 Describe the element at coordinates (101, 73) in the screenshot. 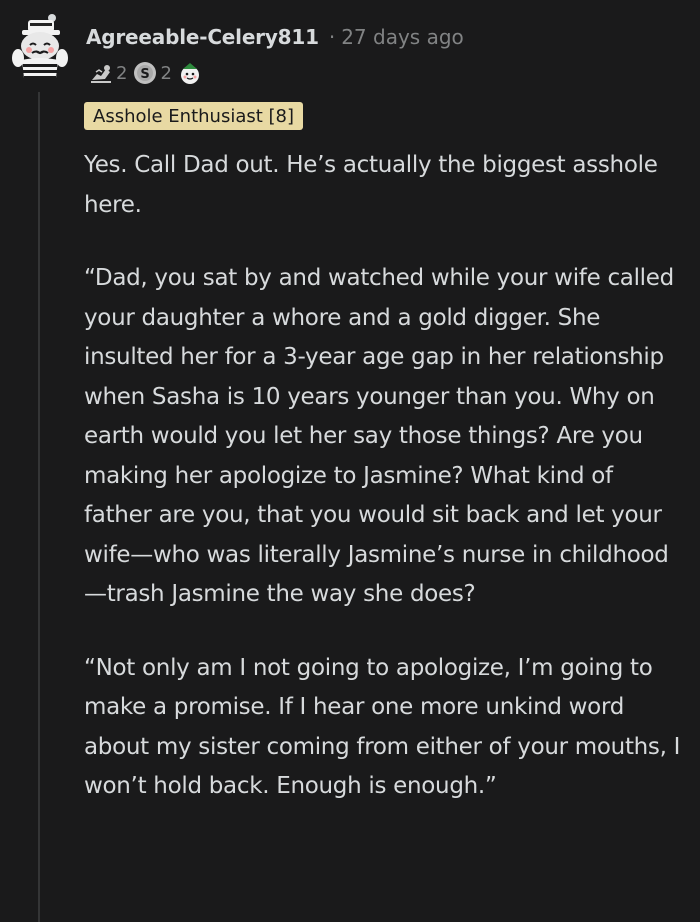

I see `helpful-award-icon` at that location.